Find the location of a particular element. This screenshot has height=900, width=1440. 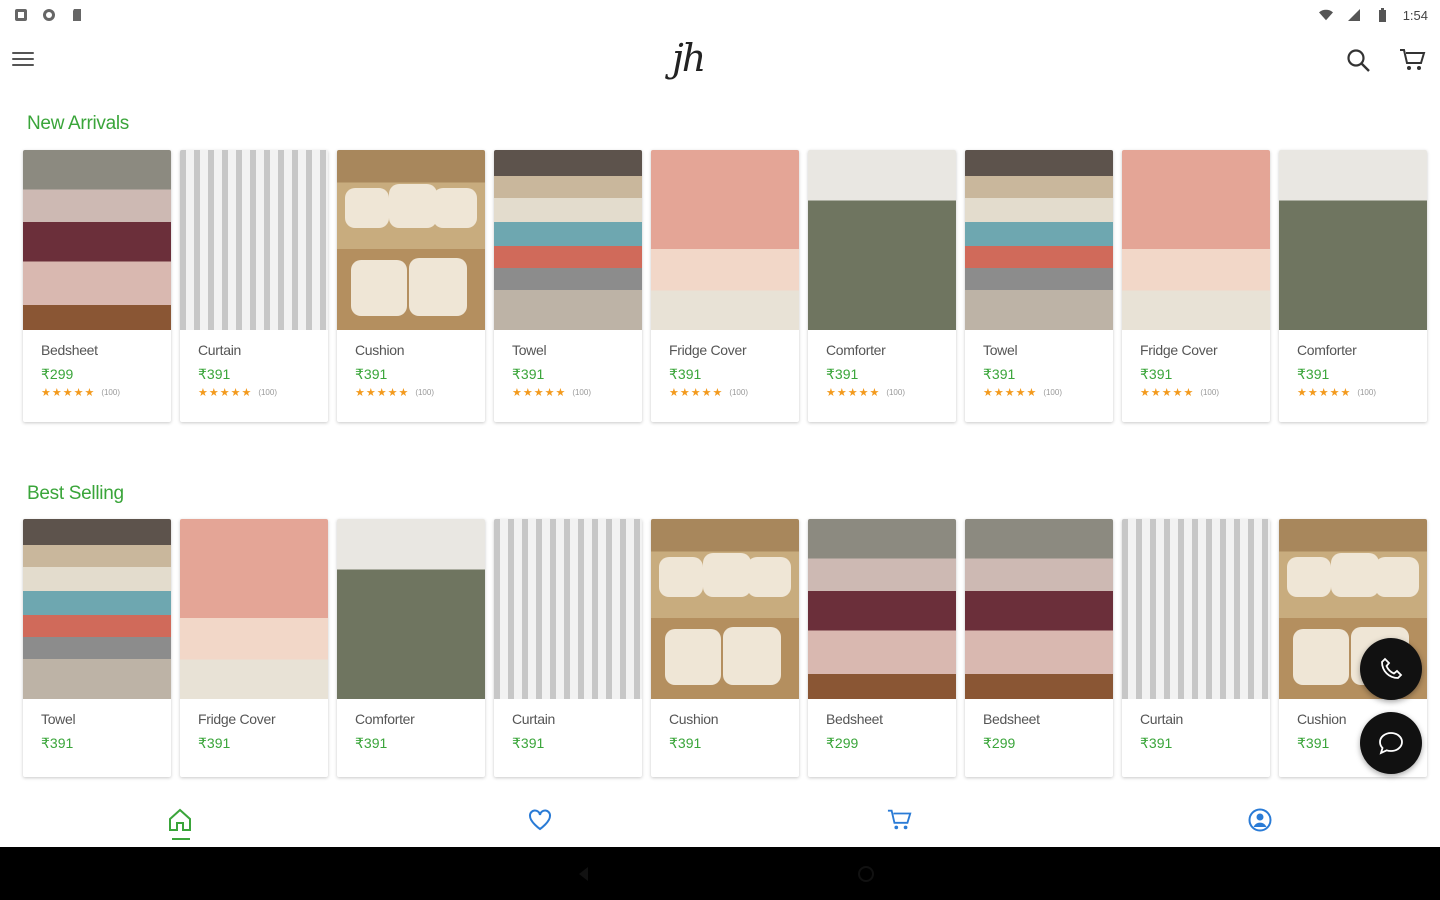

account-icon is located at coordinates (1260, 820).